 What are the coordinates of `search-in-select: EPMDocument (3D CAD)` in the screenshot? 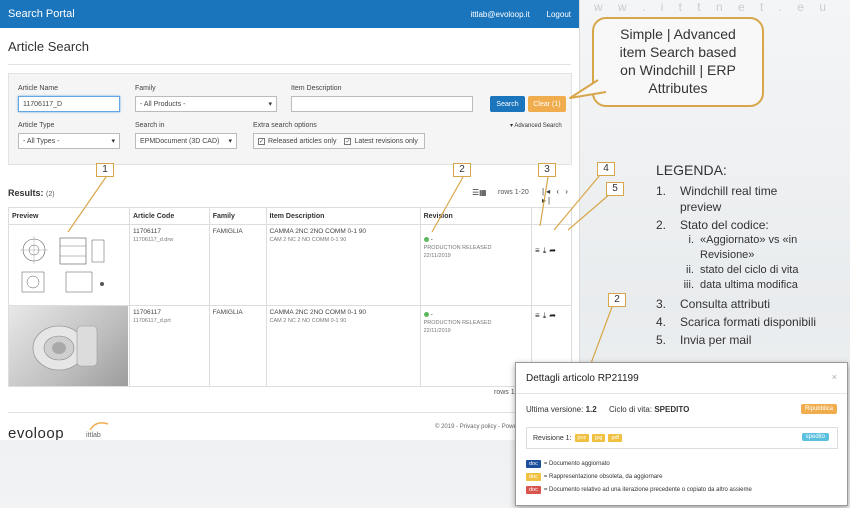 It's located at (186, 141).